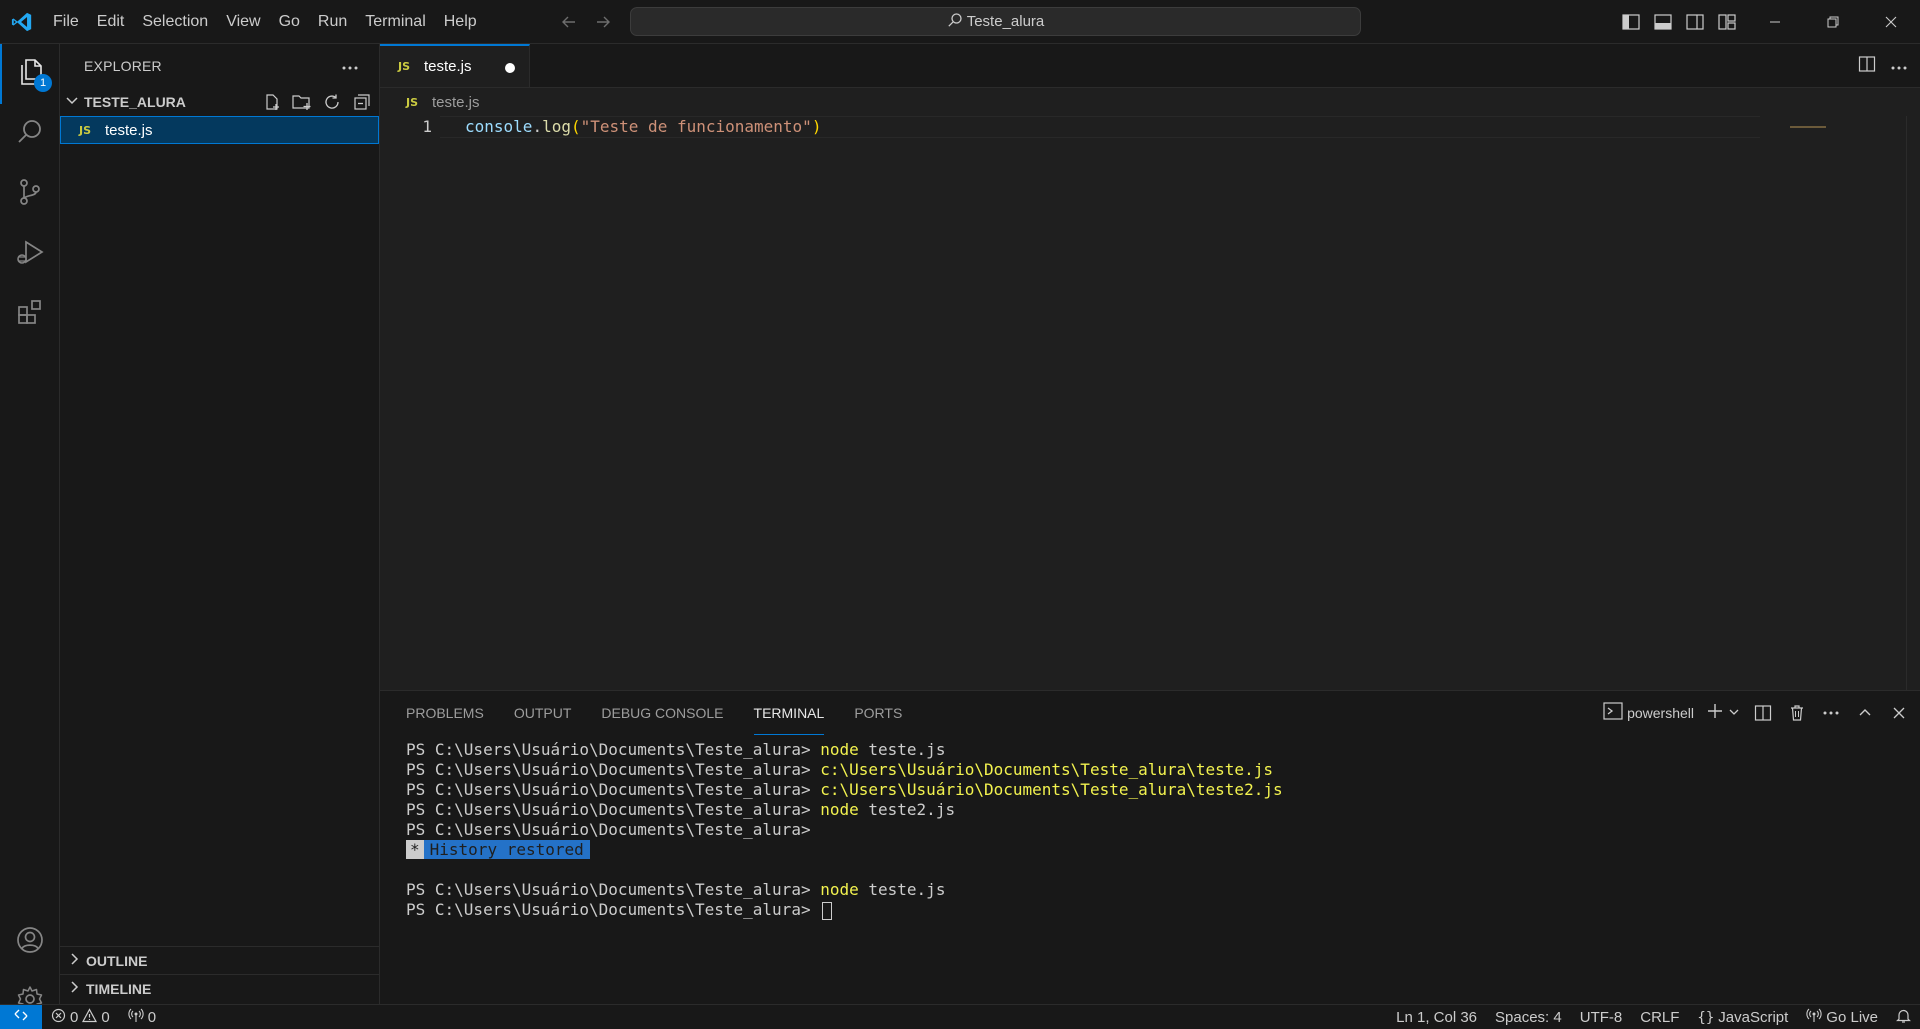 Image resolution: width=1920 pixels, height=1029 pixels. I want to click on run-debug-button, so click(30, 254).